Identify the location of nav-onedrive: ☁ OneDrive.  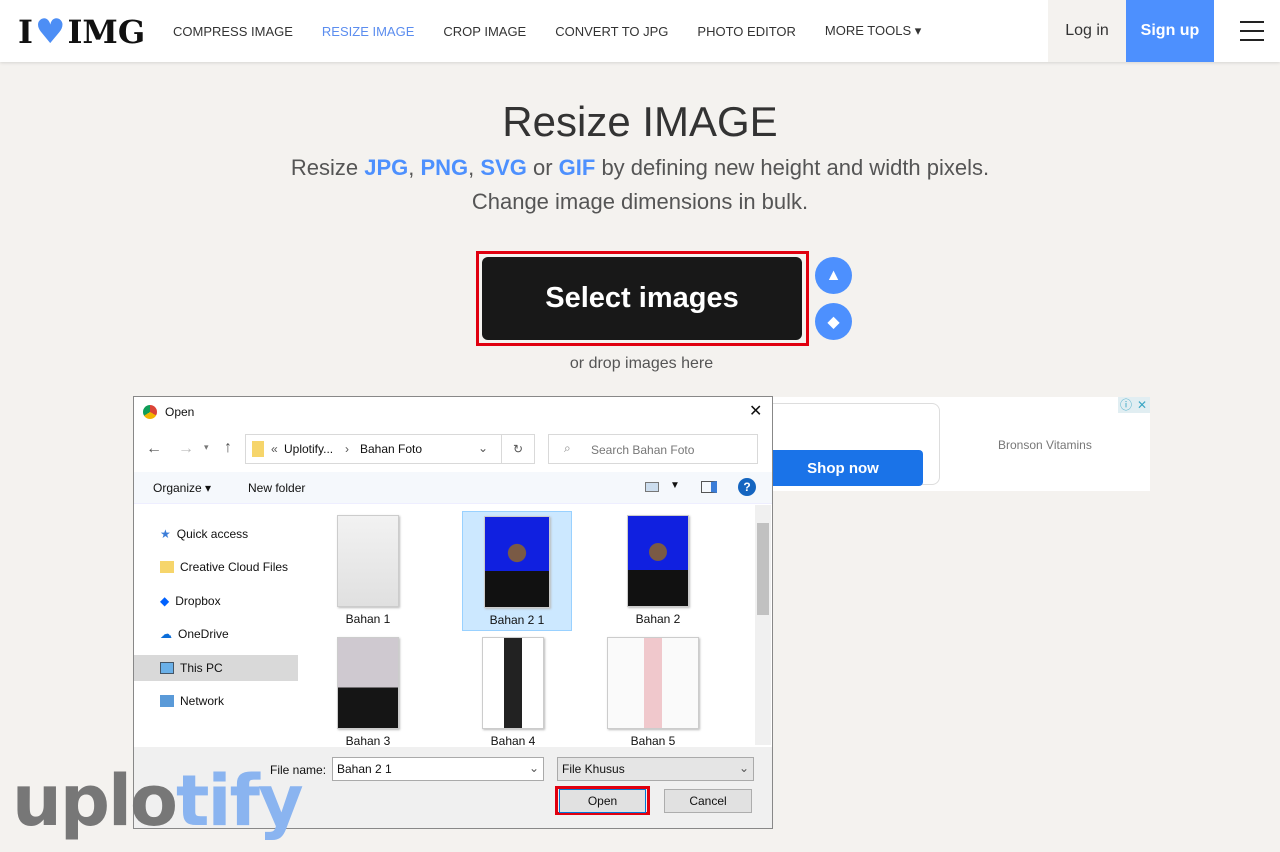
(194, 634).